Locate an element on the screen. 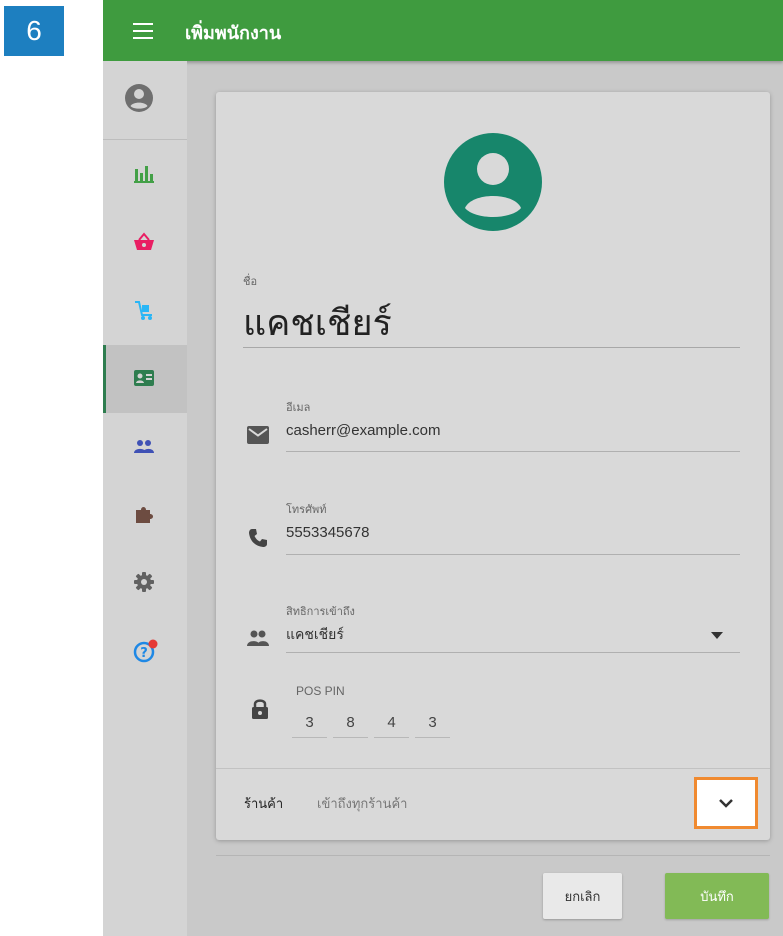  sidebar-item-inventory is located at coordinates (145, 311).